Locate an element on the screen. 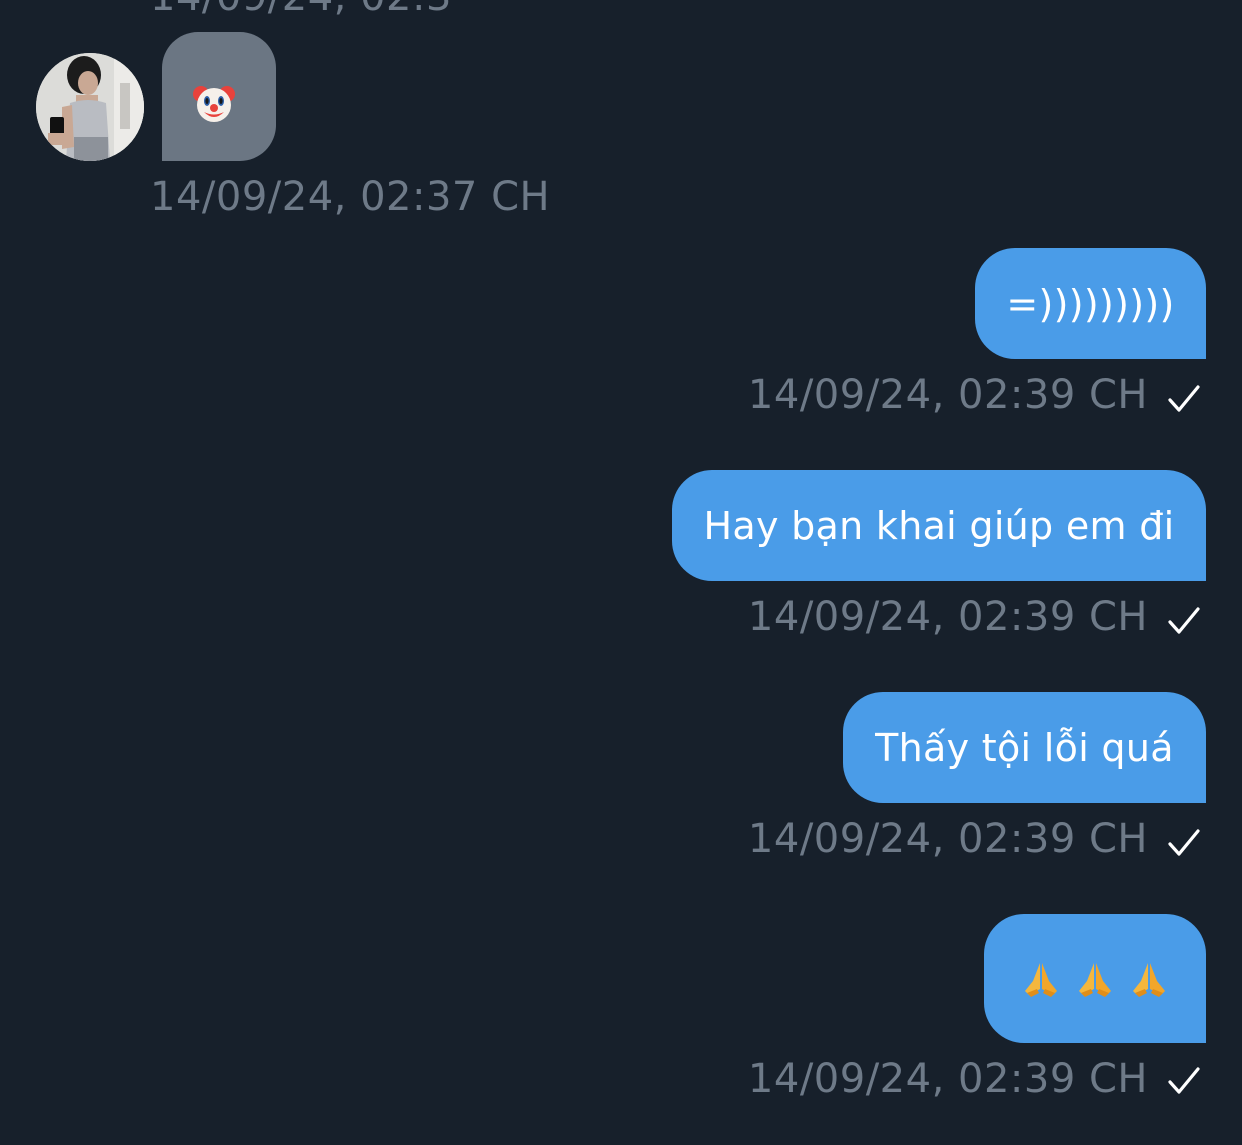  message-text: Thấy tội lỗi quá is located at coordinates (1024, 747).